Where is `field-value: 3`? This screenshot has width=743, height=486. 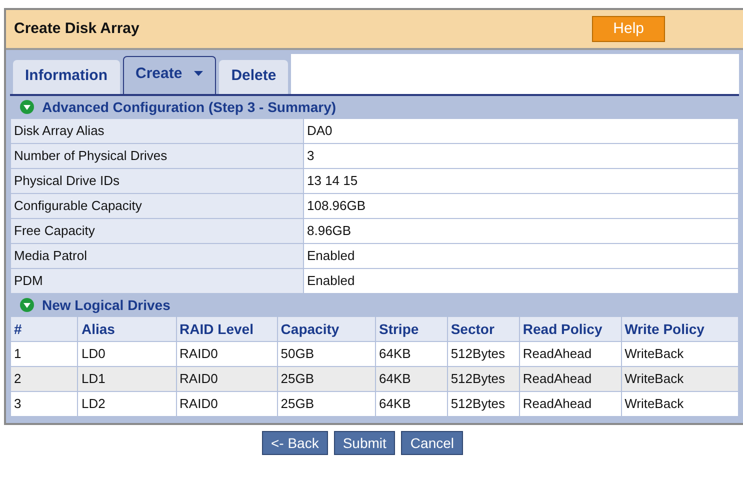 field-value: 3 is located at coordinates (521, 156).